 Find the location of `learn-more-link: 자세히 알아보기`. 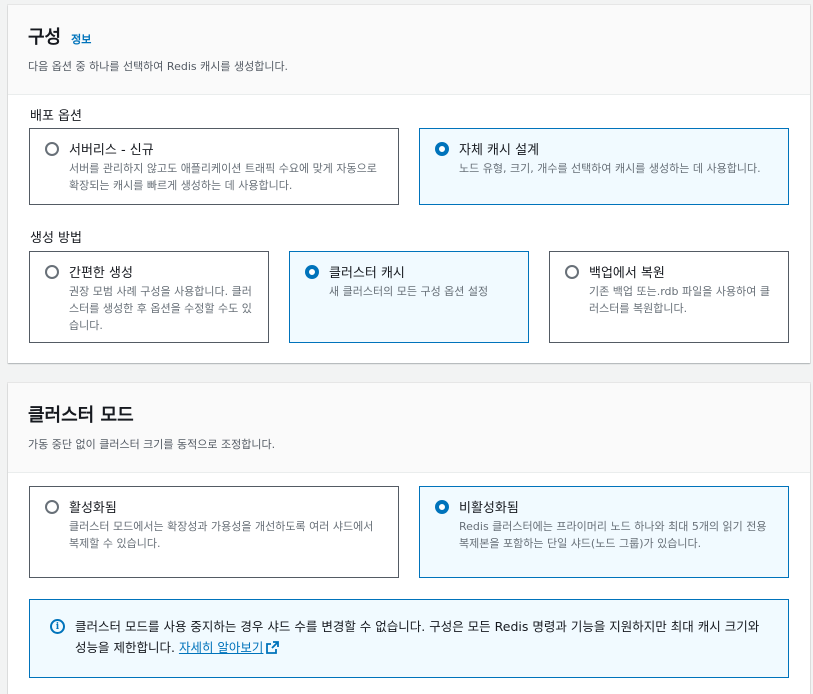

learn-more-link: 자세히 알아보기 is located at coordinates (229, 647).